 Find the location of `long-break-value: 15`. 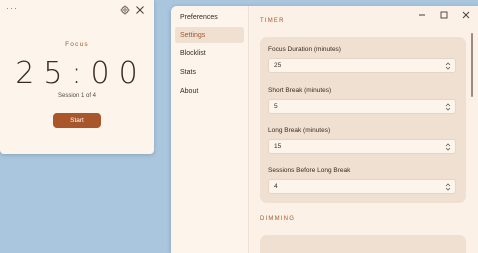

long-break-value: 15 is located at coordinates (278, 146).